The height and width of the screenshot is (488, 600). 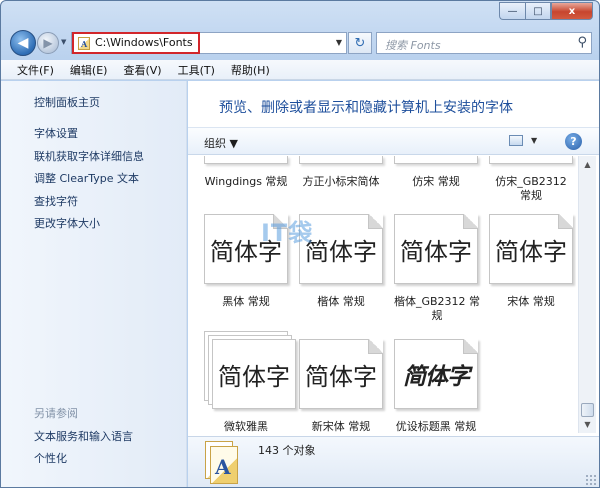 What do you see at coordinates (436, 426) in the screenshot?
I see `font-label-youshe: 优设标题黑 常规` at bounding box center [436, 426].